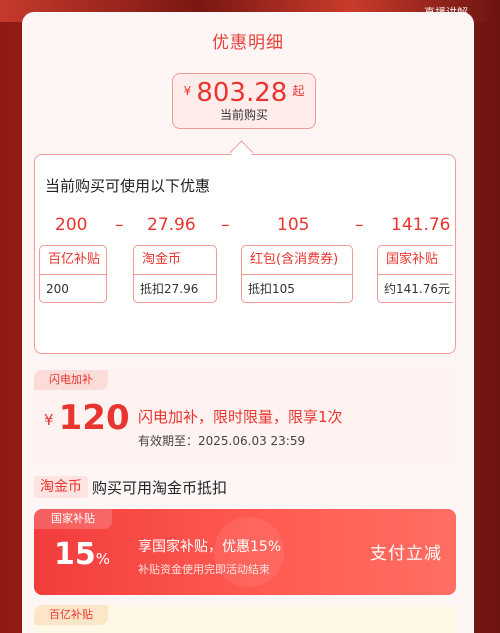 This screenshot has height=633, width=500. I want to click on gov-subsidy-subtitle: 补贴资金使用完即活动结束, so click(204, 569).